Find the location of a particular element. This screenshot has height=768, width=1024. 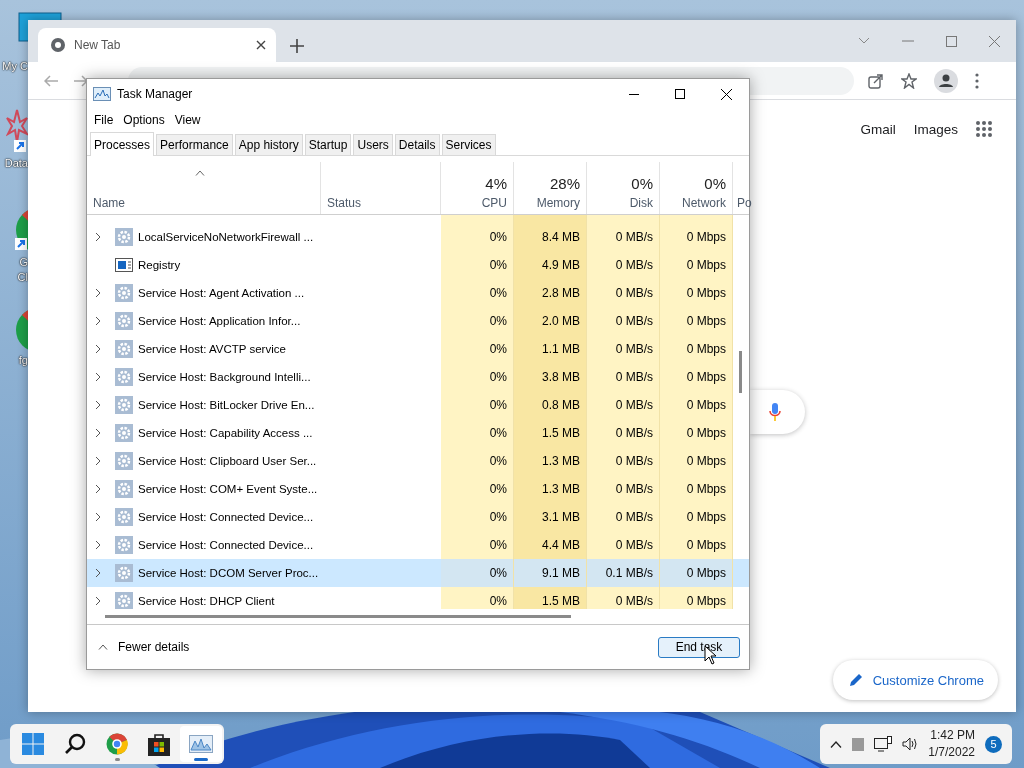

process-row: Service Host: Clipboard User Ser... 0% 1.3 MB 0 MB/s 0 Mbps is located at coordinates (418, 461).